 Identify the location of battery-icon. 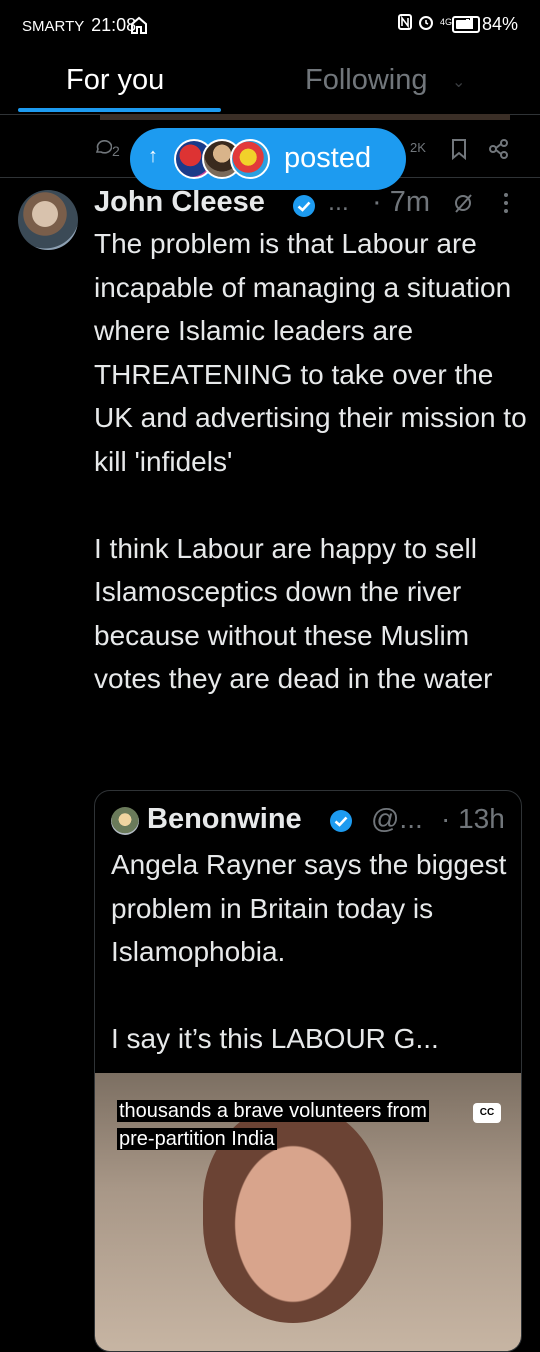
(466, 24).